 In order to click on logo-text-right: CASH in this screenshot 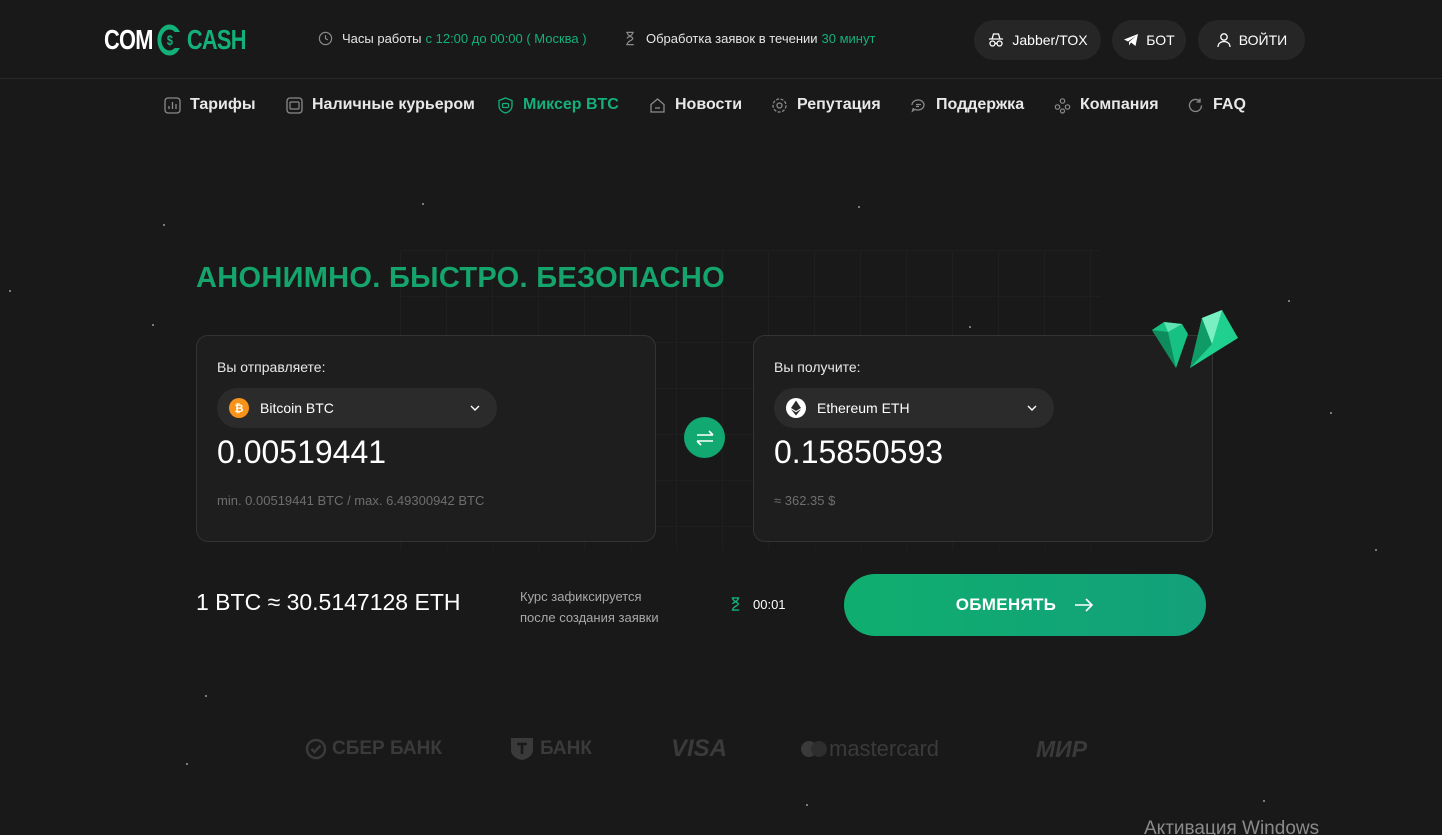, I will do `click(216, 39)`.